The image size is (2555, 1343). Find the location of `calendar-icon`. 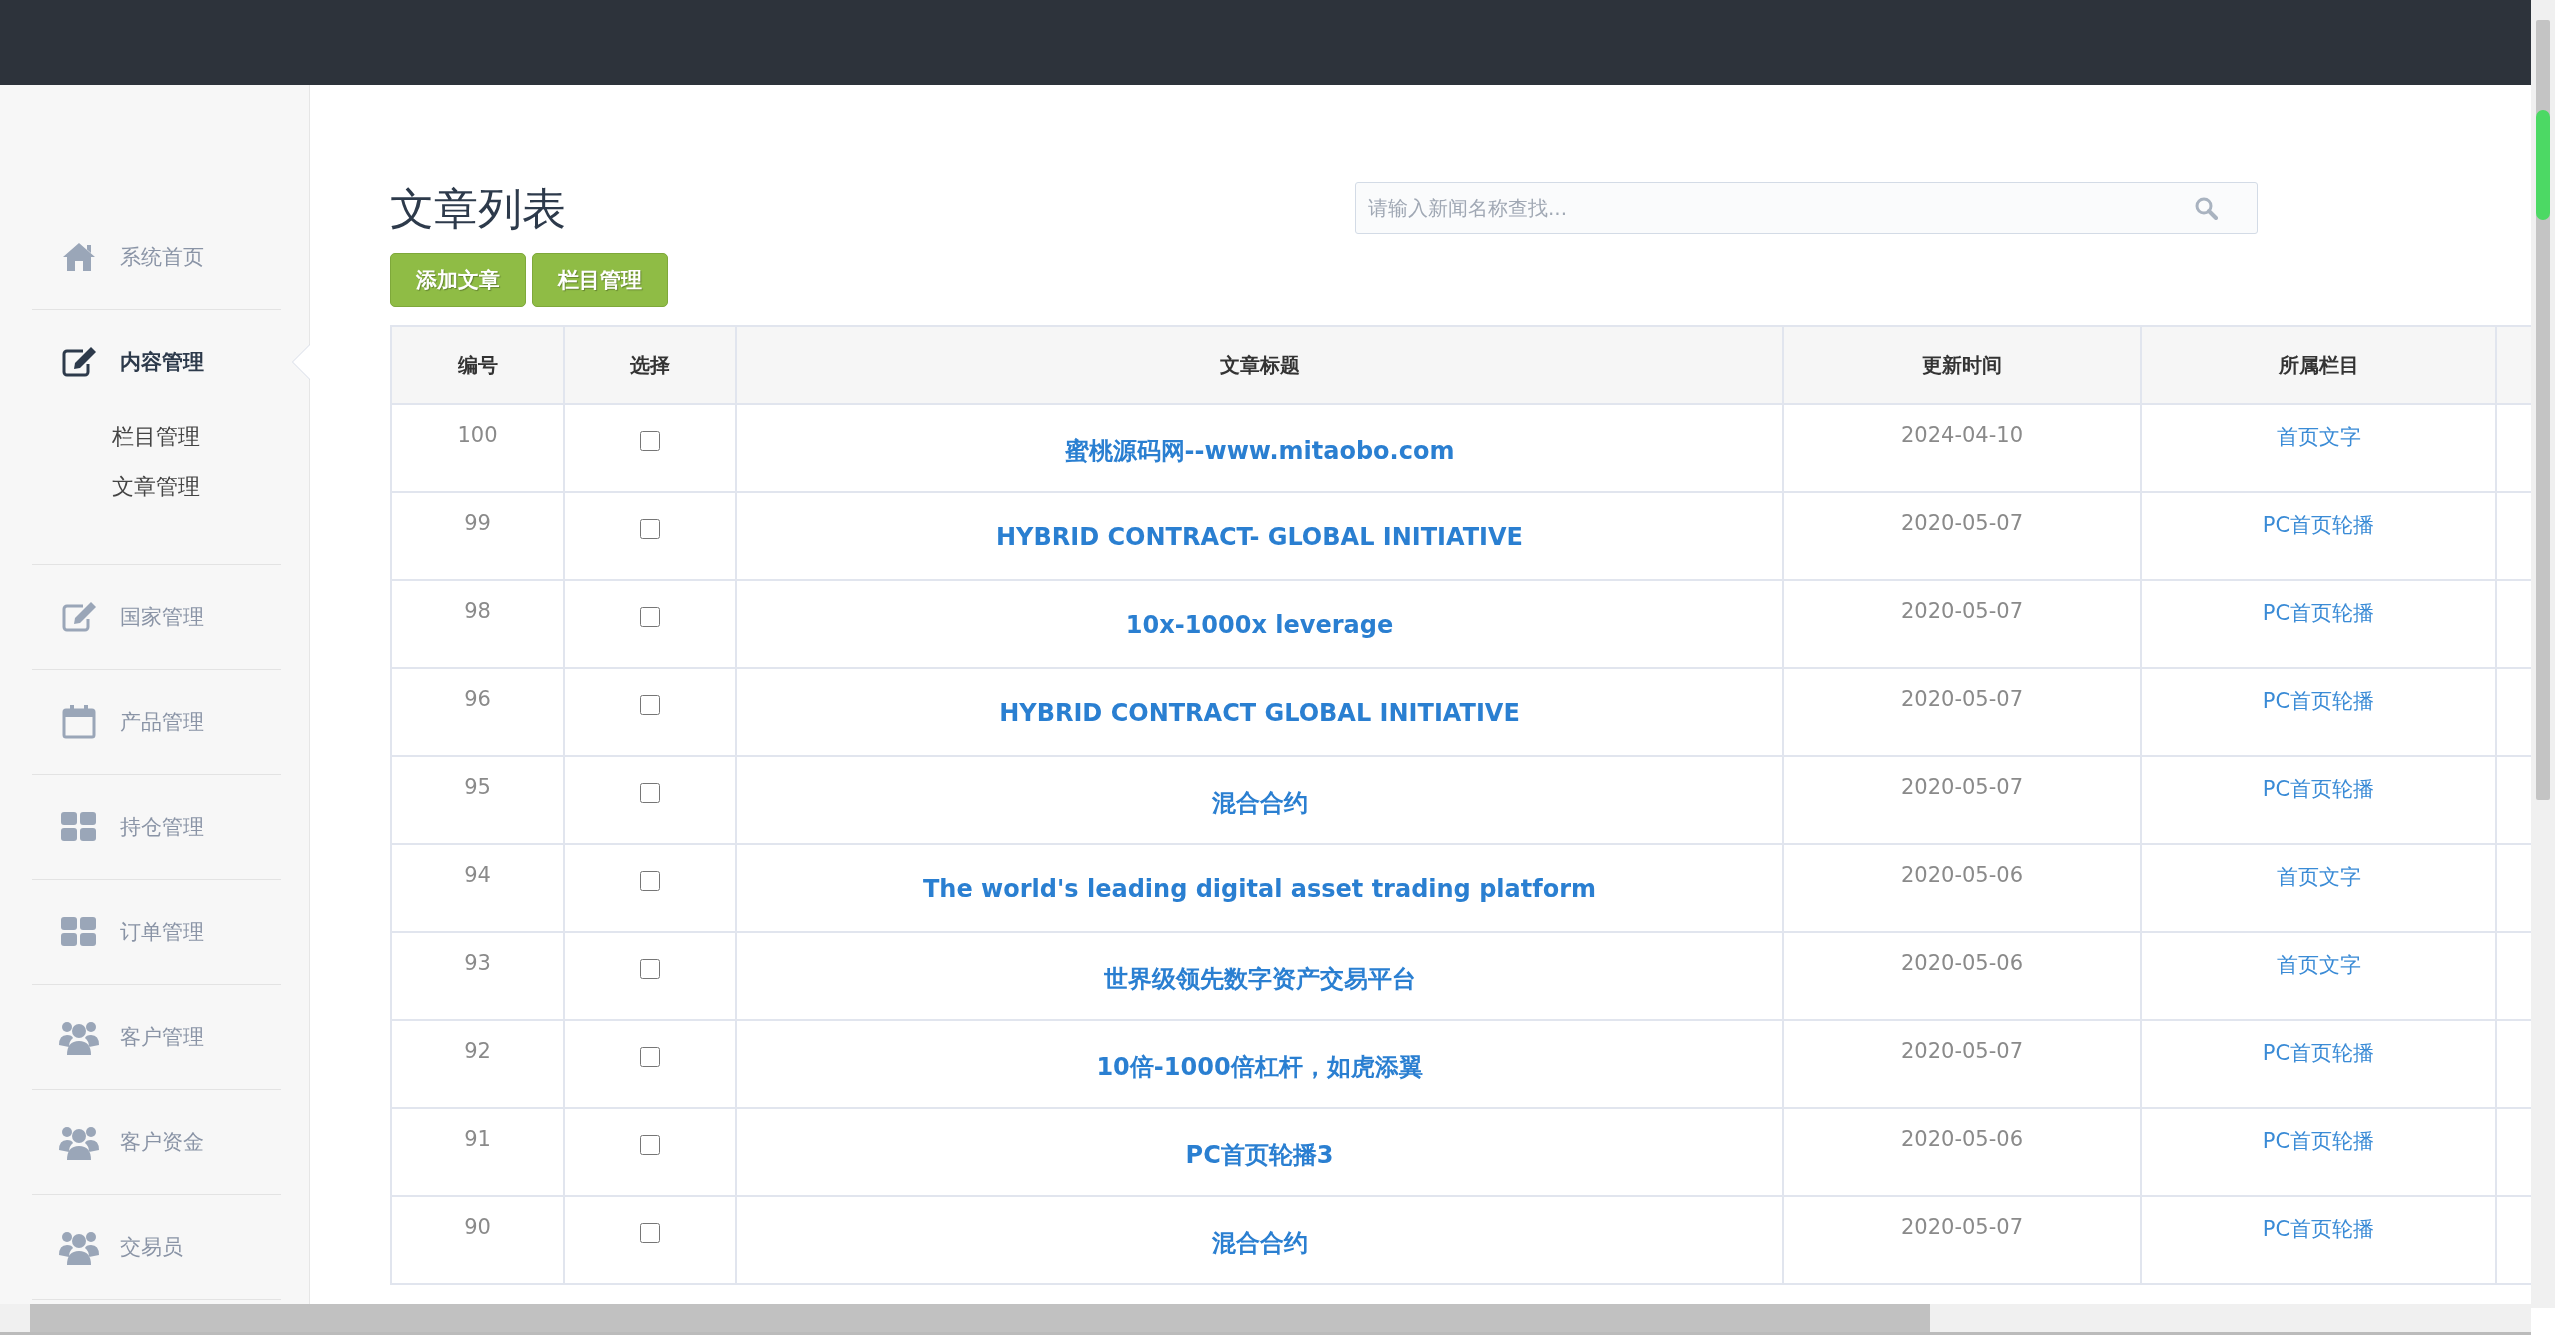

calendar-icon is located at coordinates (79, 722).